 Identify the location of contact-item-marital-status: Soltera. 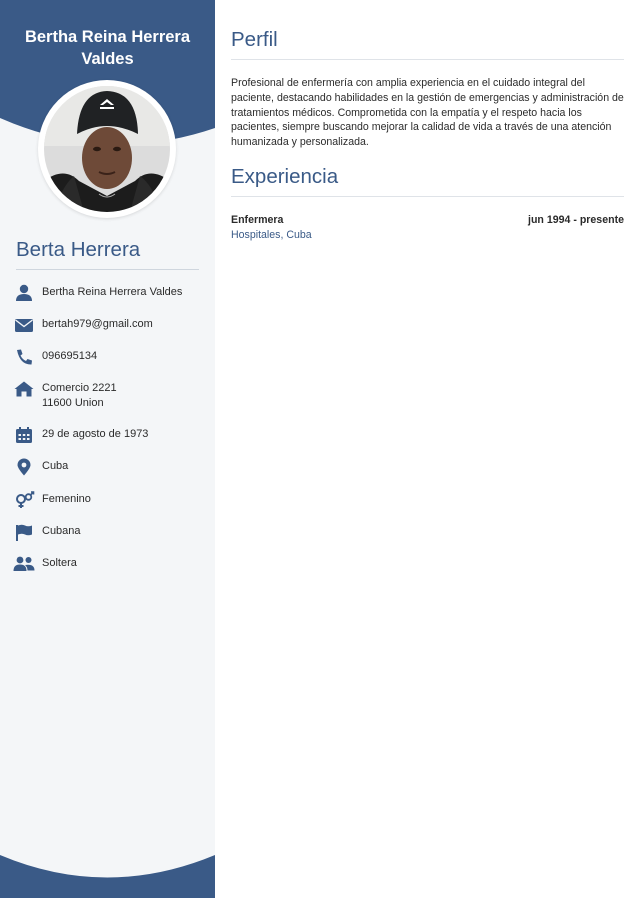
(110, 571).